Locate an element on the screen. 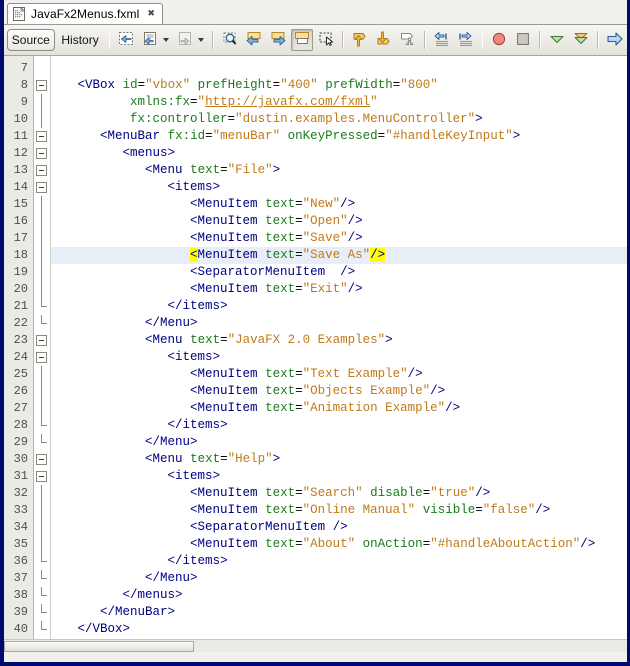  horizontal-scrollbar-thumb is located at coordinates (99, 646).